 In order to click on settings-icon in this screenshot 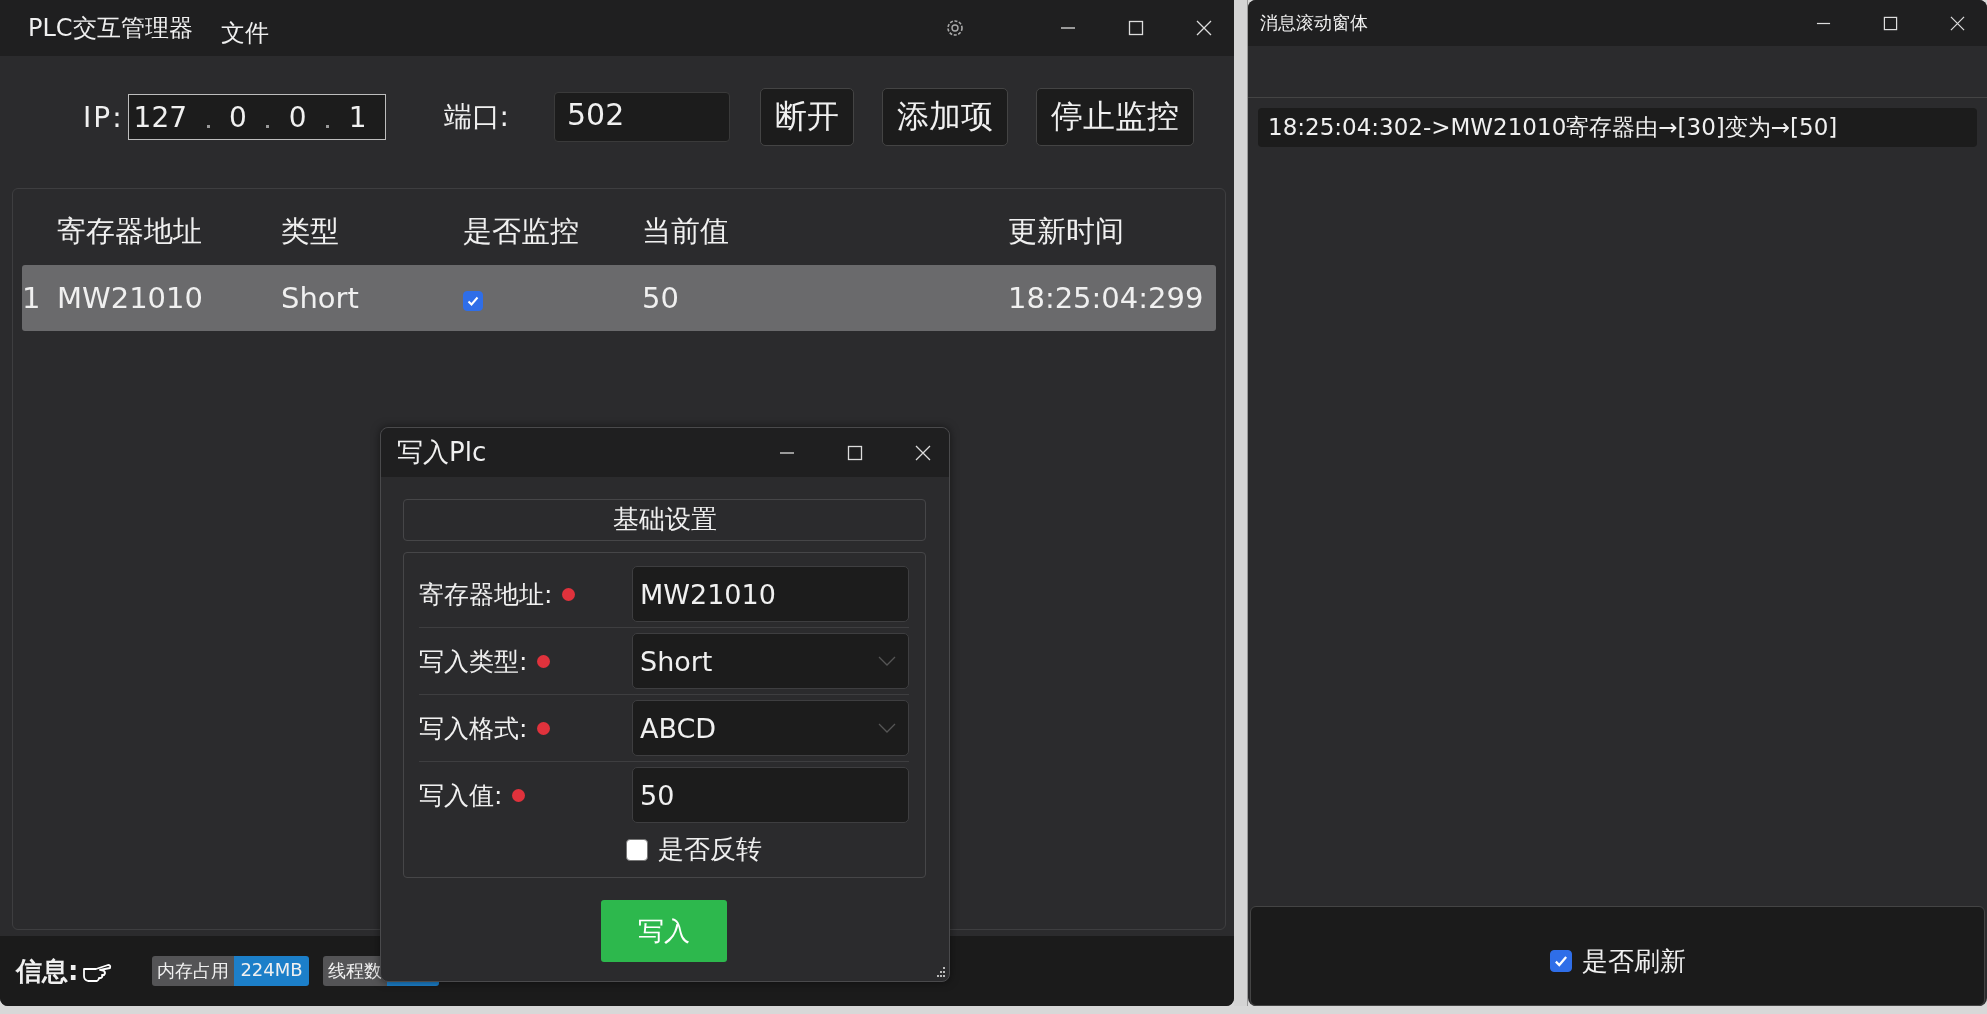, I will do `click(955, 28)`.